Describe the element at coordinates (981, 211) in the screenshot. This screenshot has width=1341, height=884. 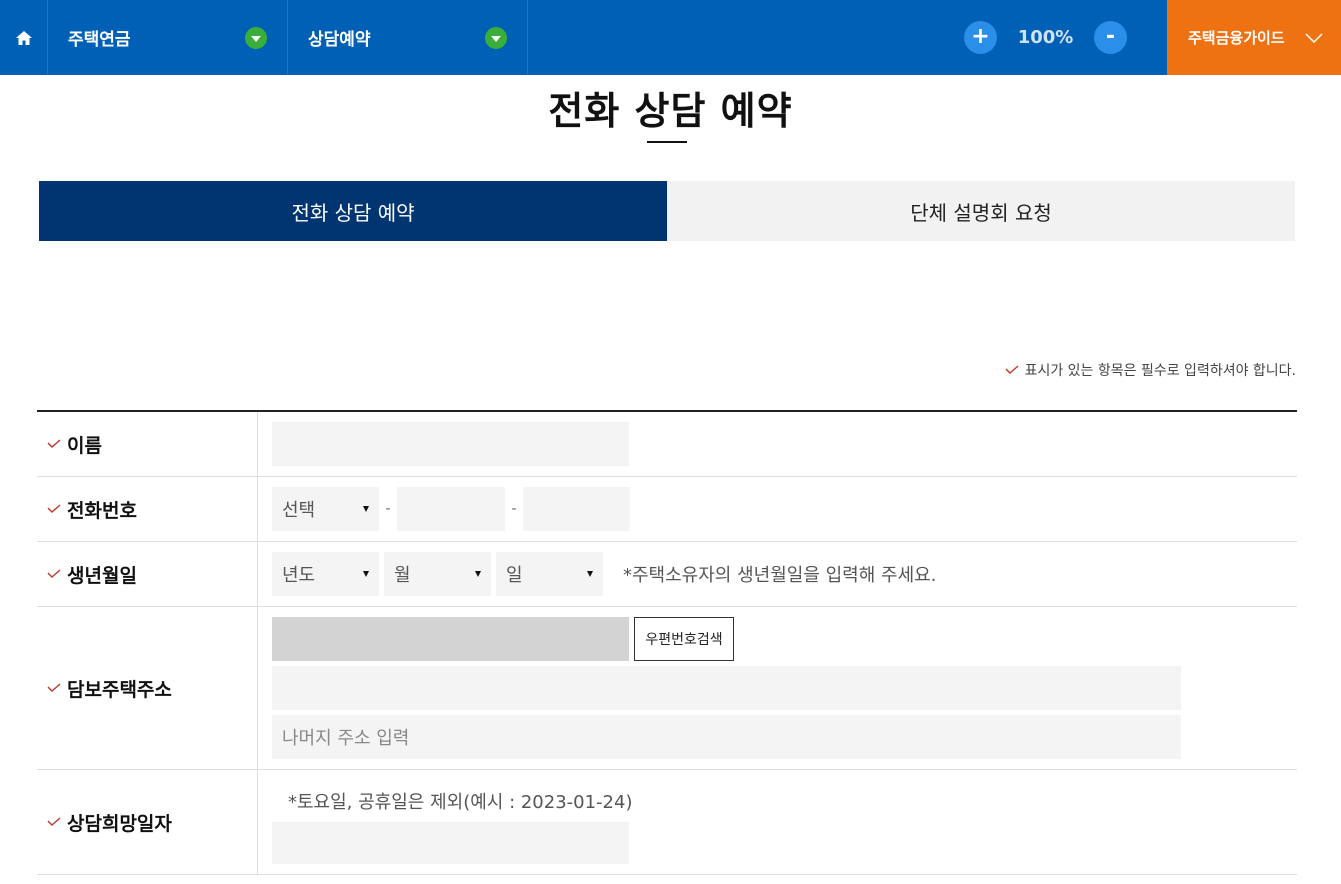
I see `tab-group-seminar-request: 단체 설명회 요청` at that location.